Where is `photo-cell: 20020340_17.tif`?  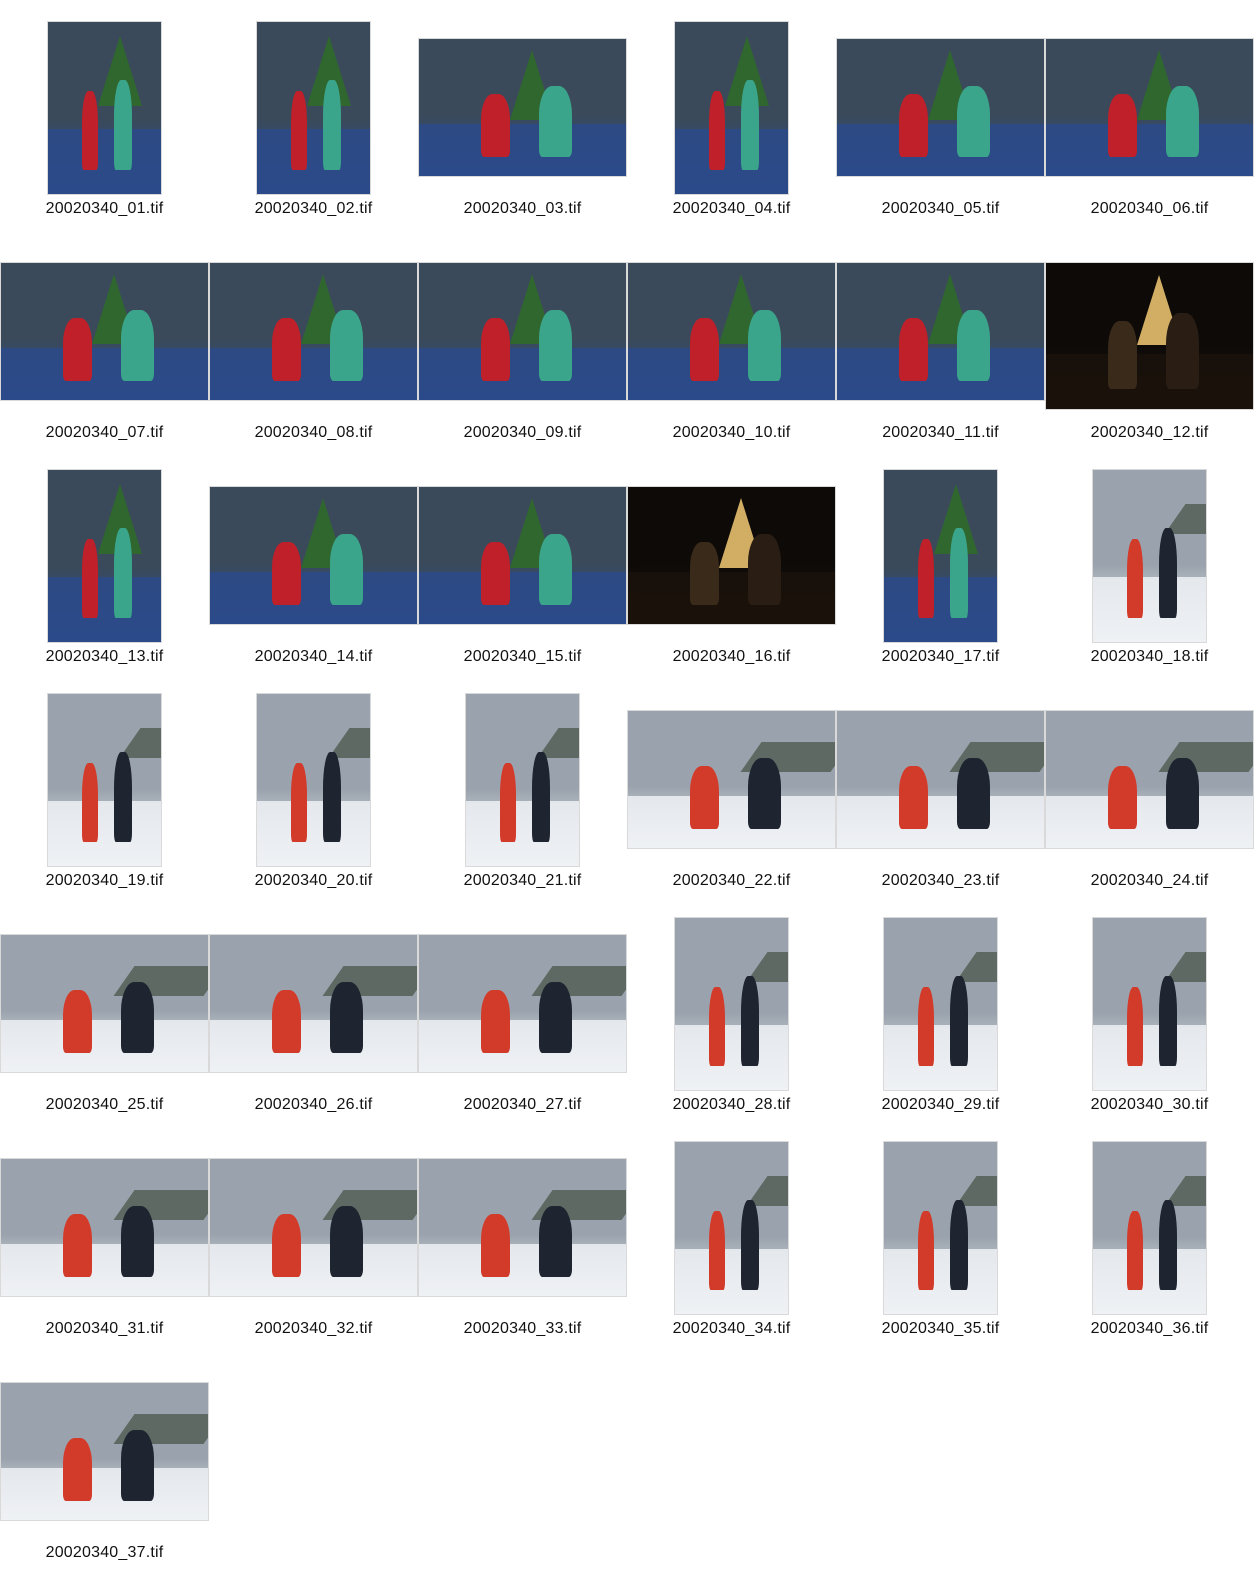 photo-cell: 20020340_17.tif is located at coordinates (940, 574).